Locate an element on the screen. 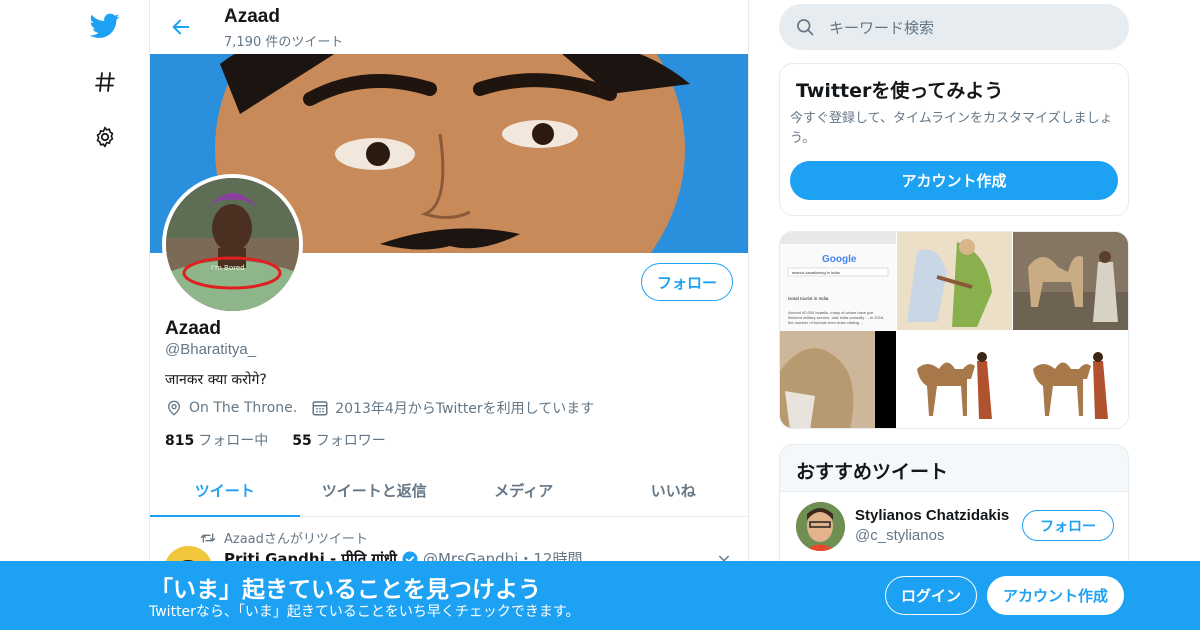 The width and height of the screenshot is (1200, 630). hashtag-icon is located at coordinates (105, 82).